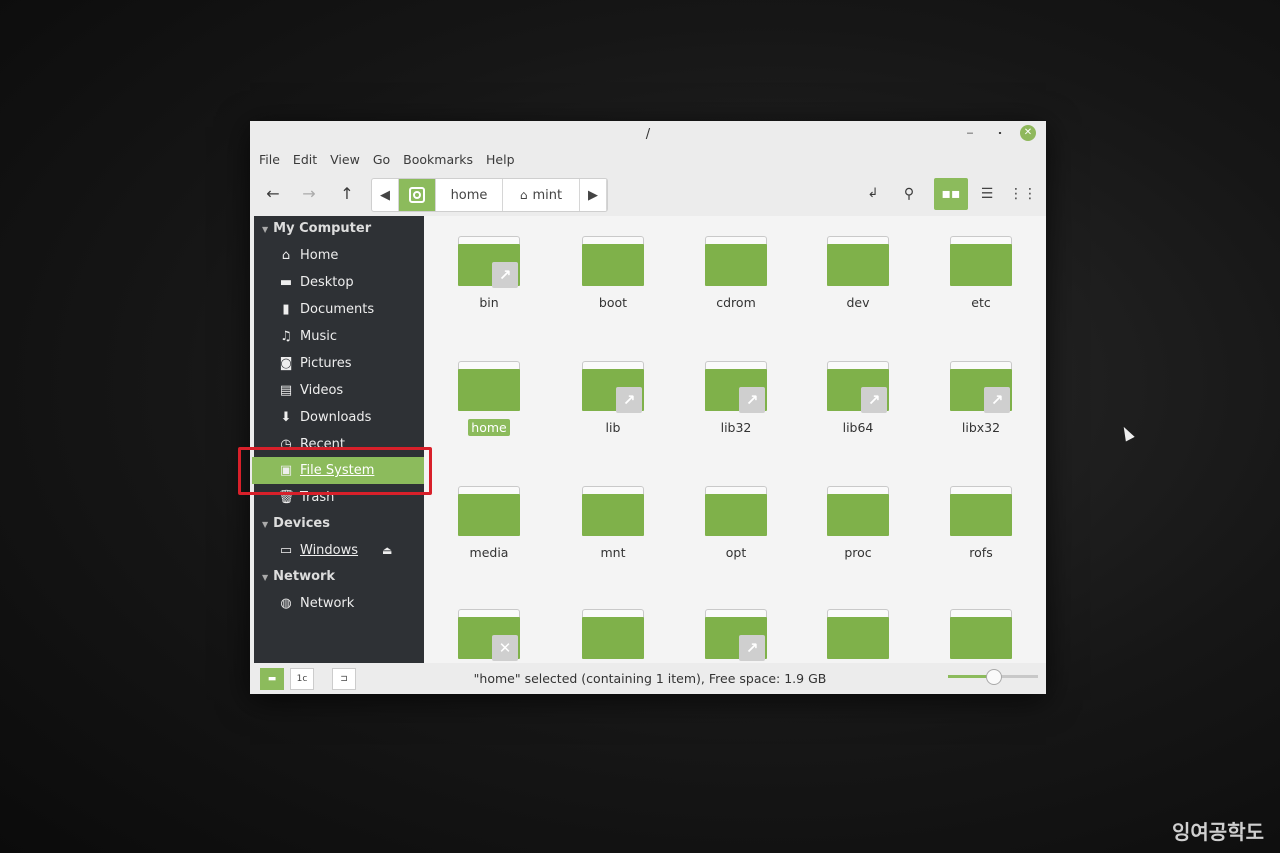  I want to click on camera-icon: ◙, so click(286, 363).